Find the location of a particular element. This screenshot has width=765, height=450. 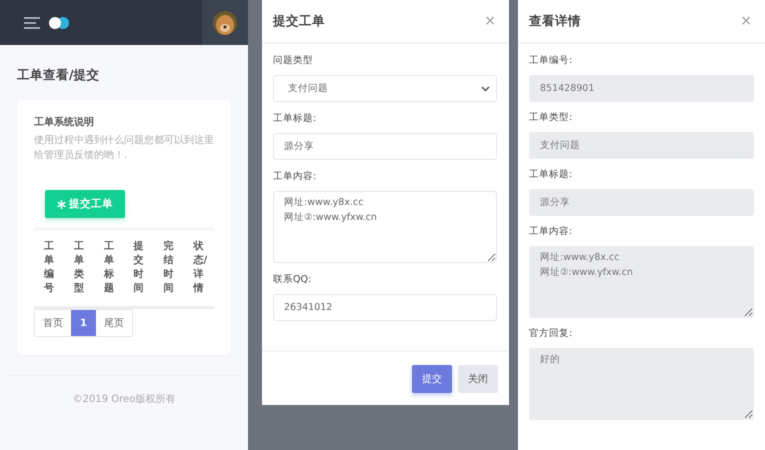

asterisk-icon is located at coordinates (61, 204).